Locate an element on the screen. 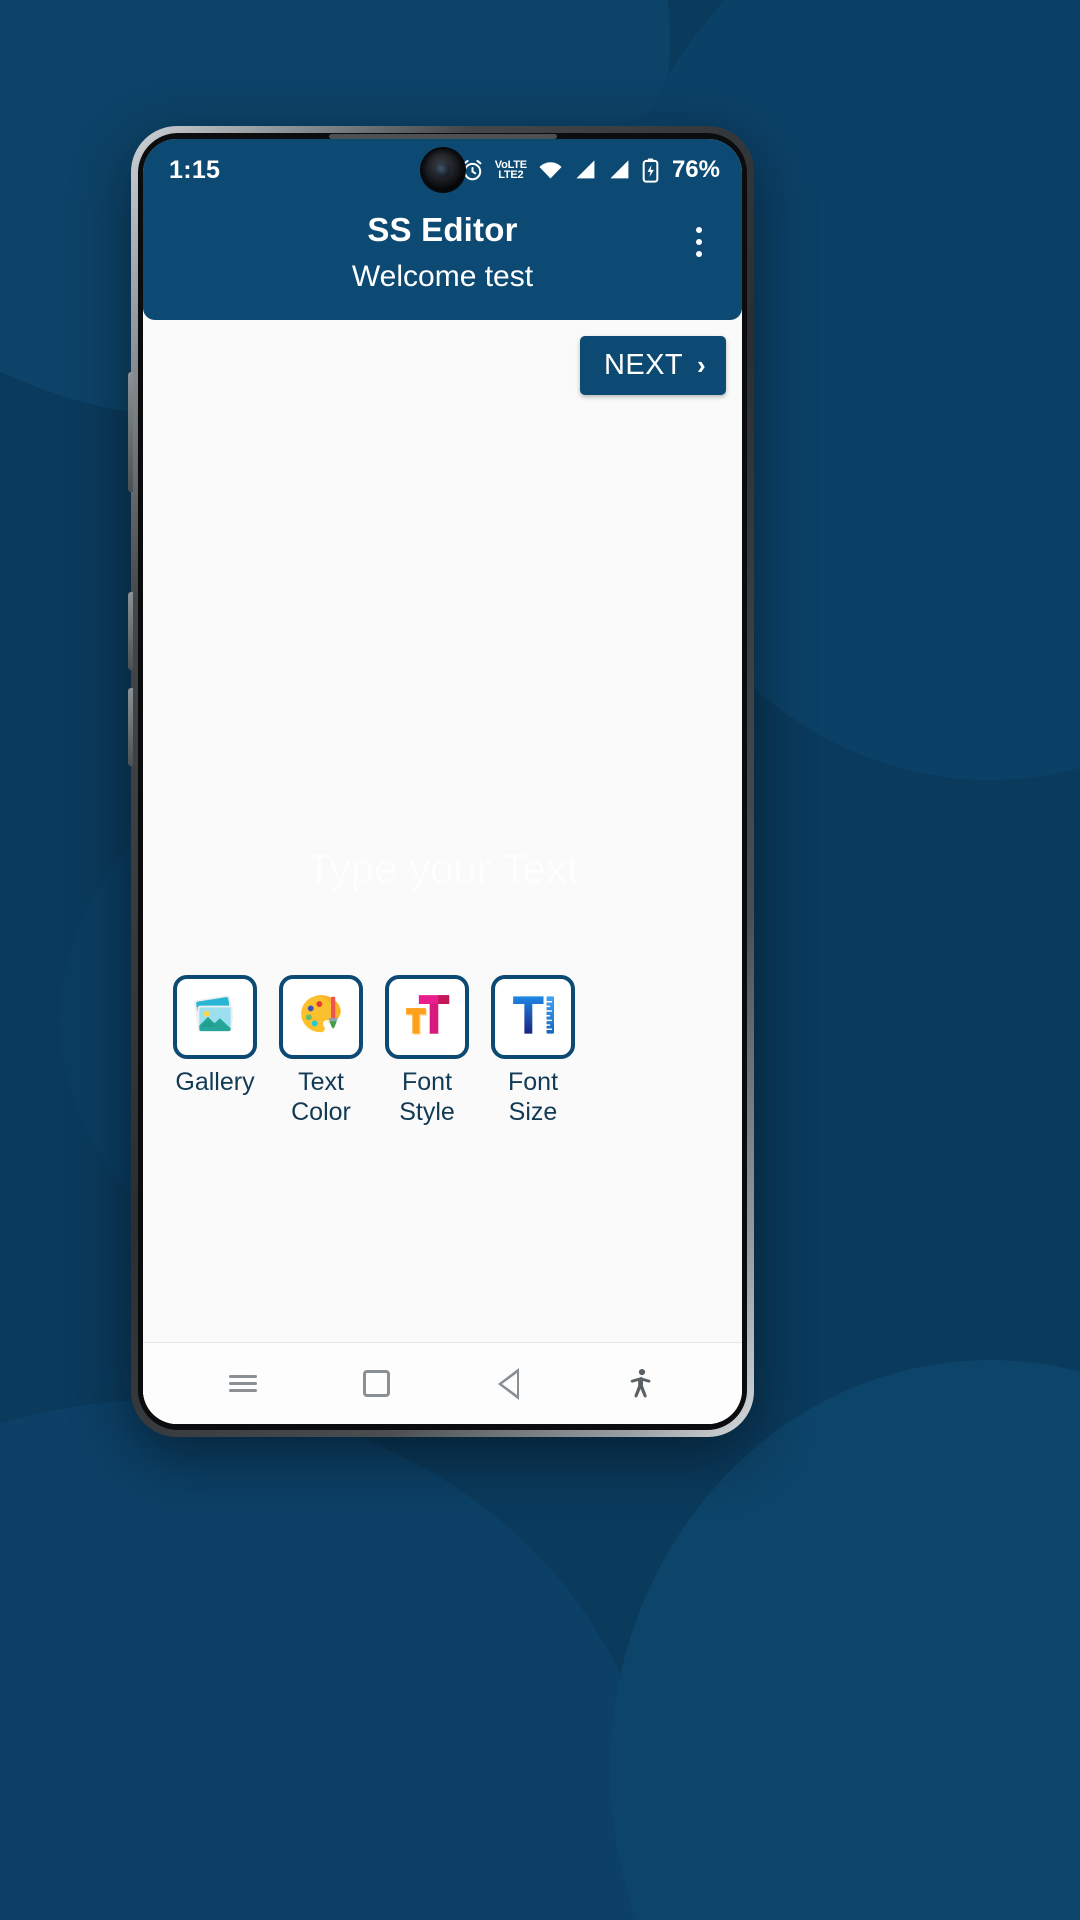 This screenshot has height=1920, width=1080. tool-text-color: Text Color is located at coordinates (321, 1051).